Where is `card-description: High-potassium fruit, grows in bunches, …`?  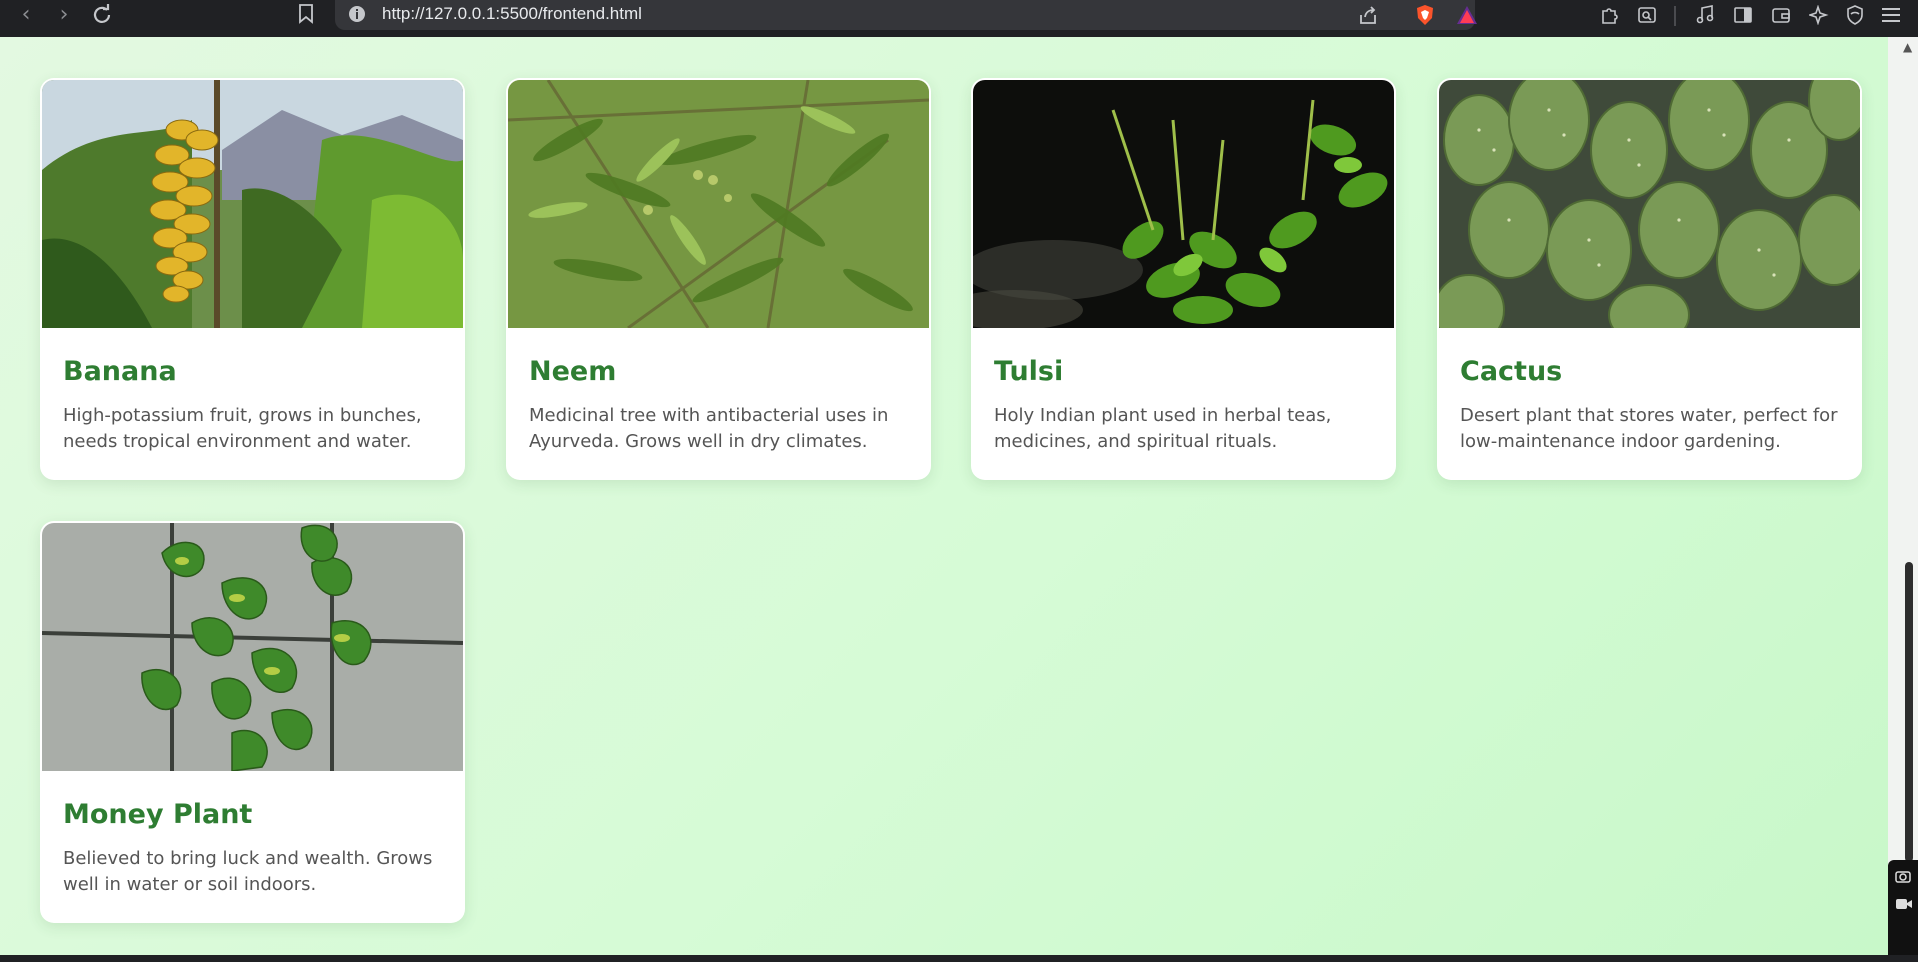 card-description: High-potassium fruit, grows in bunches, … is located at coordinates (242, 428).